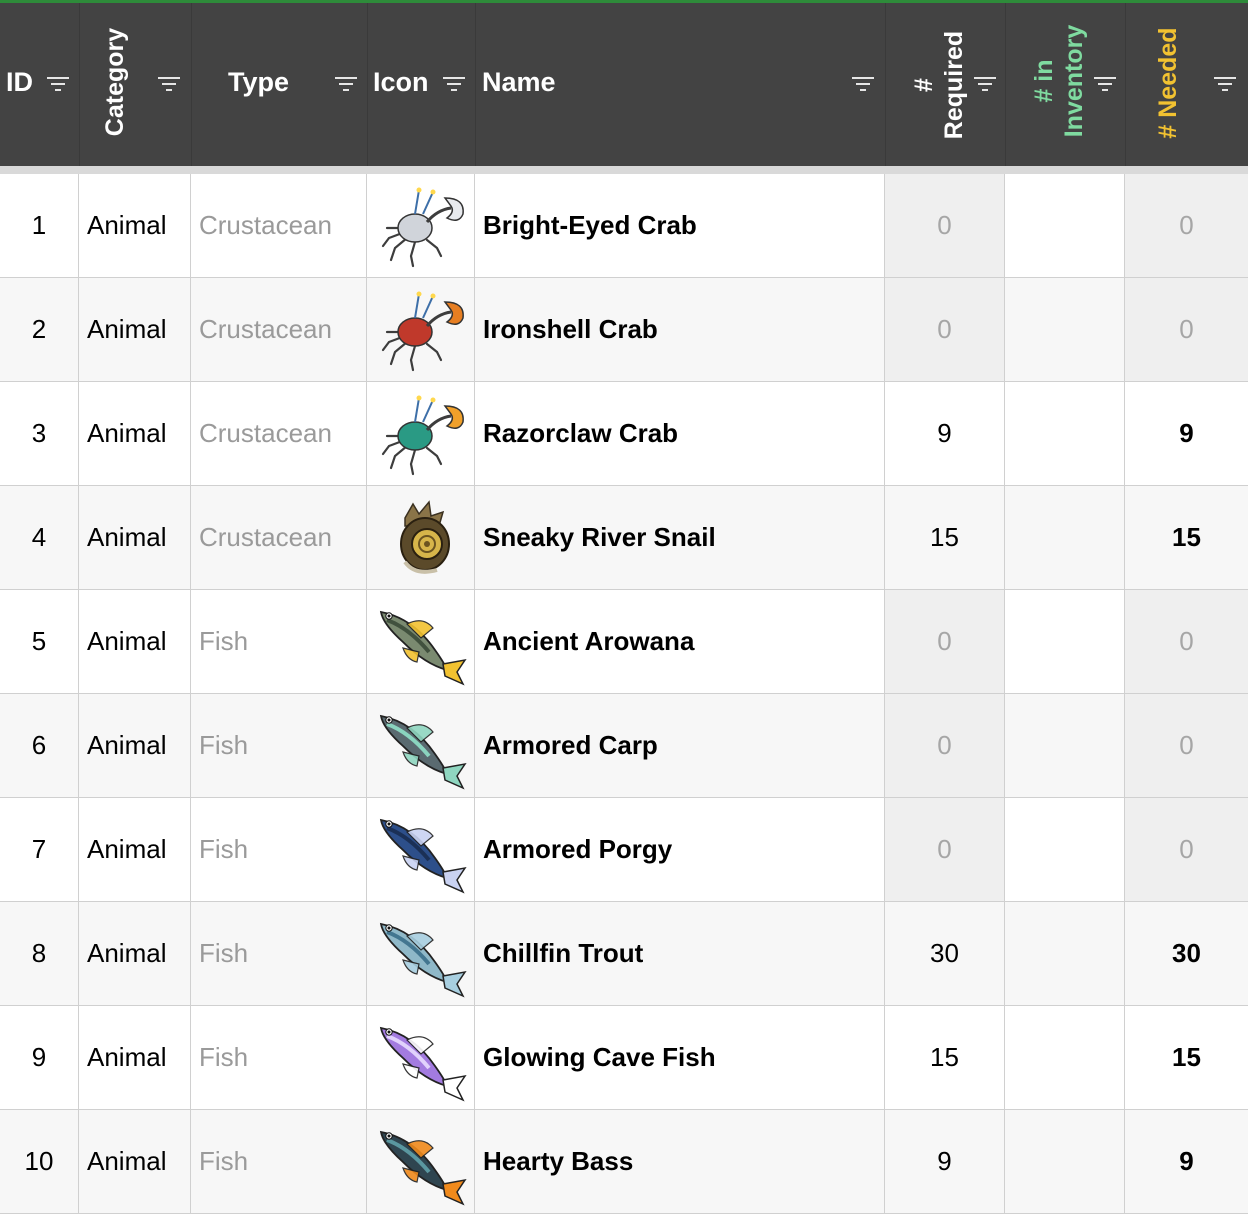 Image resolution: width=1248 pixels, height=1216 pixels. Describe the element at coordinates (680, 849) in the screenshot. I see `name-cell: Armored Porgy` at that location.